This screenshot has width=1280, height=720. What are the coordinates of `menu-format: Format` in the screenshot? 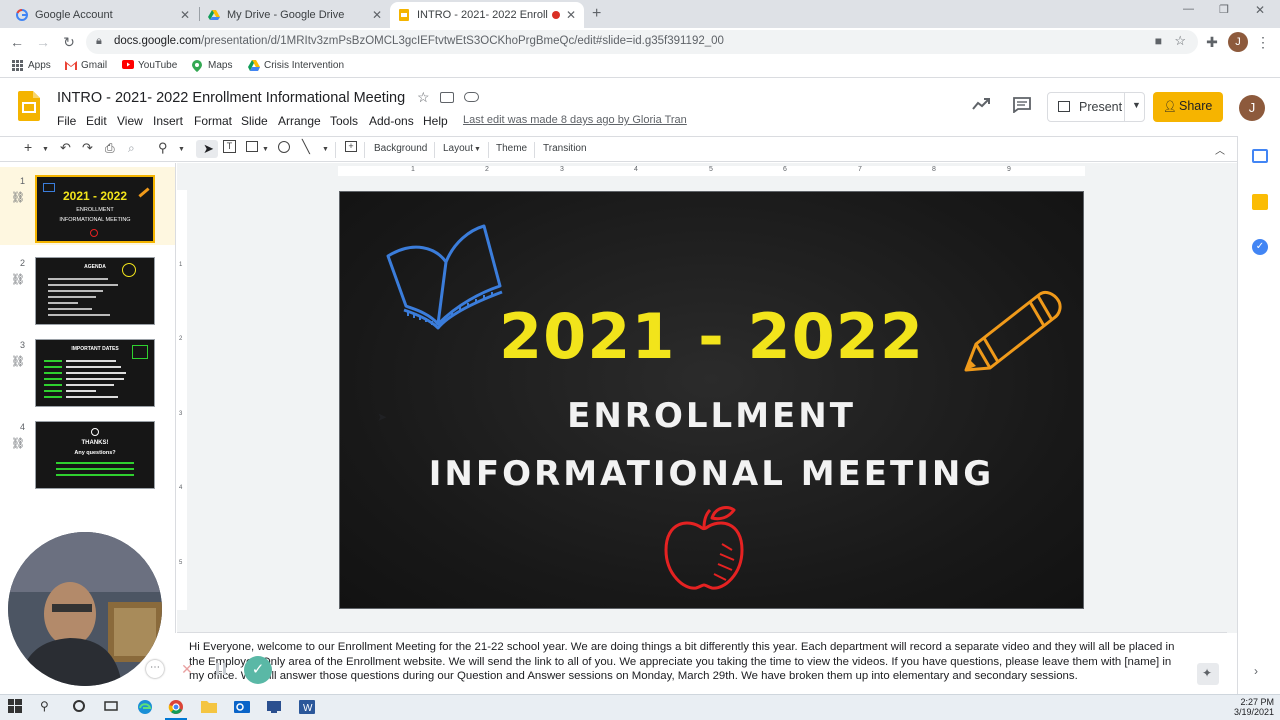 It's located at (213, 121).